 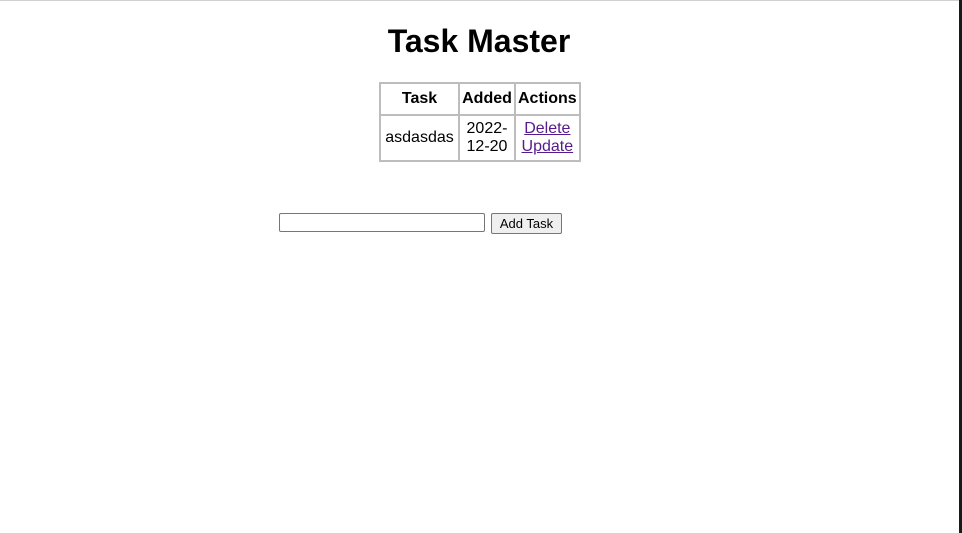 I want to click on actions-cell: Delete Update, so click(x=547, y=138).